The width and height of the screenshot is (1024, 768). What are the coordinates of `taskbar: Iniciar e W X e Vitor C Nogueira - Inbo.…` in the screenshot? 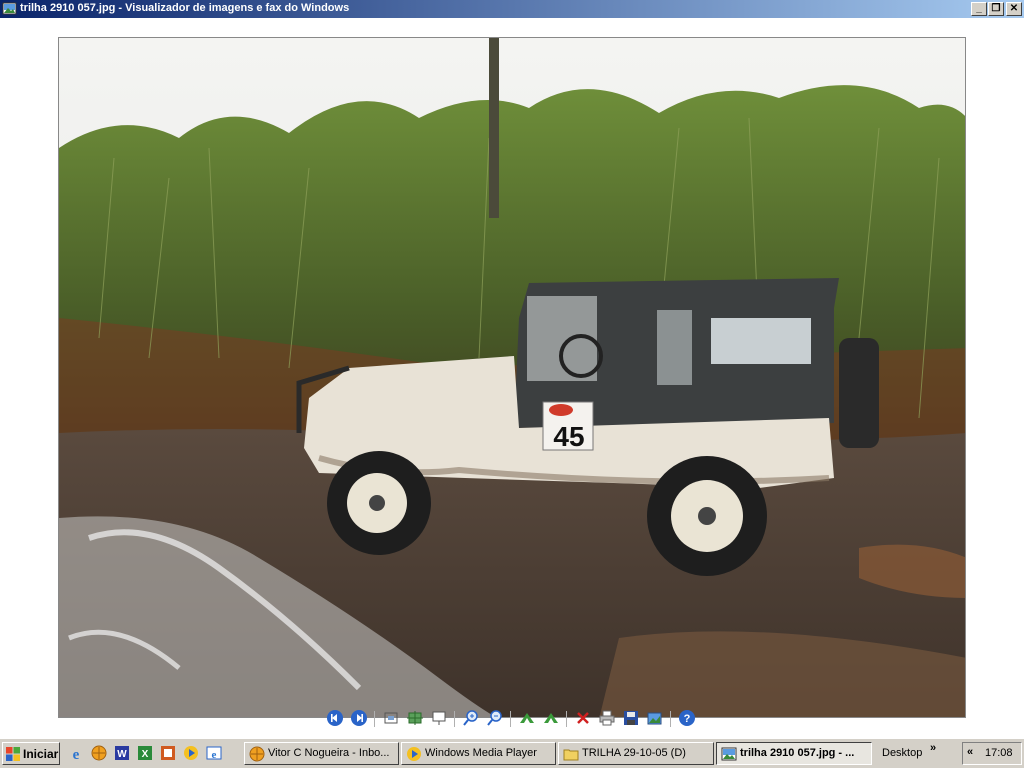 It's located at (512, 753).